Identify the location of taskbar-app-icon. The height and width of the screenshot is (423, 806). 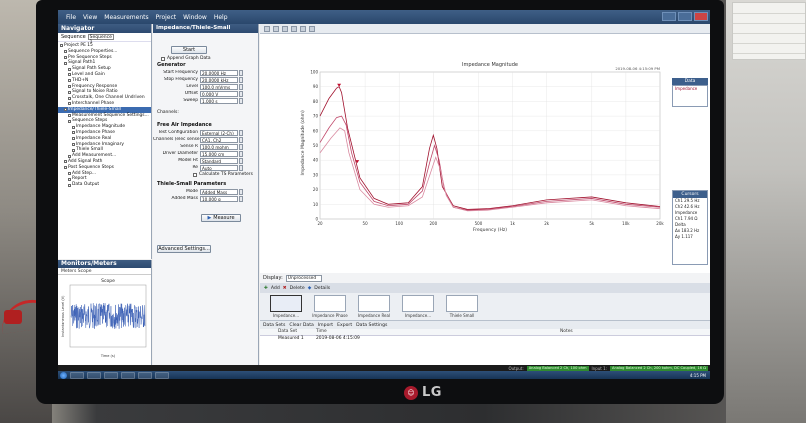
(128, 375).